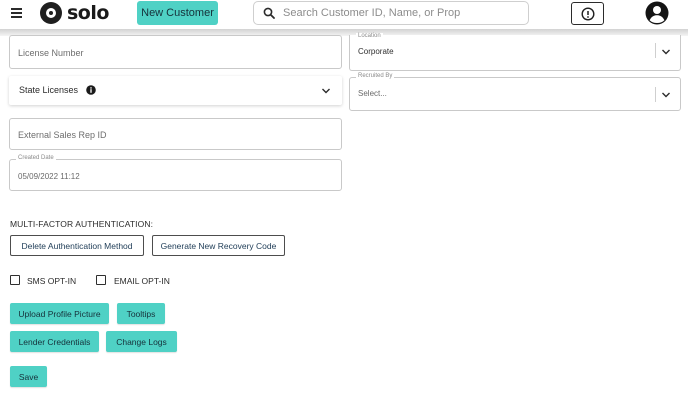  I want to click on logo: solo, so click(74, 13).